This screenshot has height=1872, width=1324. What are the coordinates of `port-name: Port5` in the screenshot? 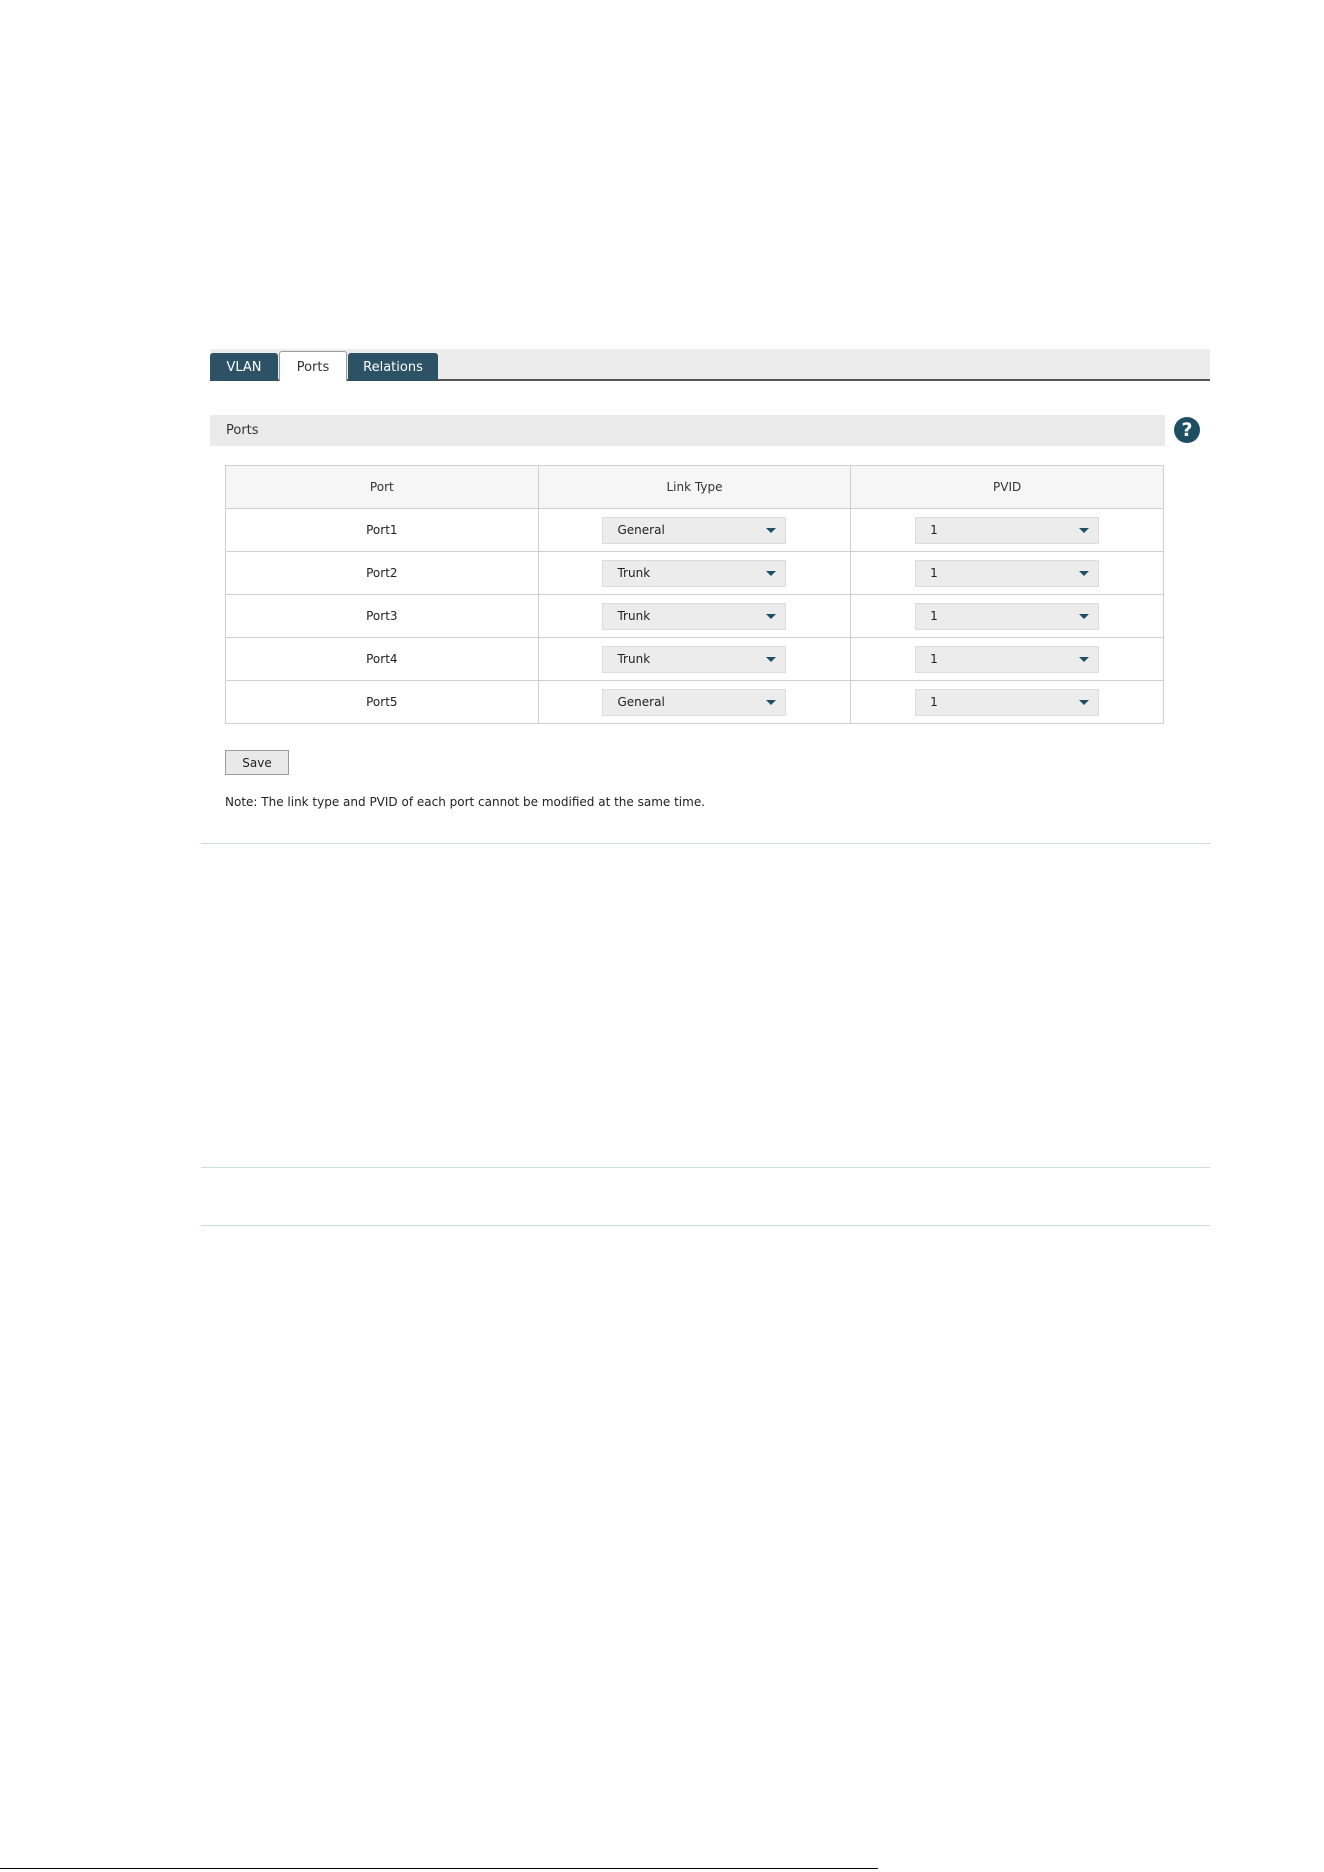 It's located at (382, 702).